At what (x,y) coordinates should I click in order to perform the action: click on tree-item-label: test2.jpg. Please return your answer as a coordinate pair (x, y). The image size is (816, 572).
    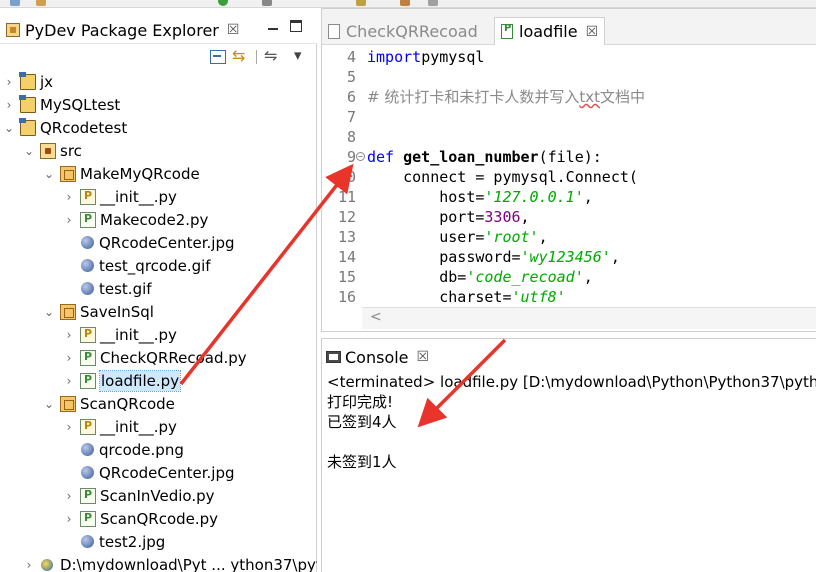
    Looking at the image, I should click on (132, 541).